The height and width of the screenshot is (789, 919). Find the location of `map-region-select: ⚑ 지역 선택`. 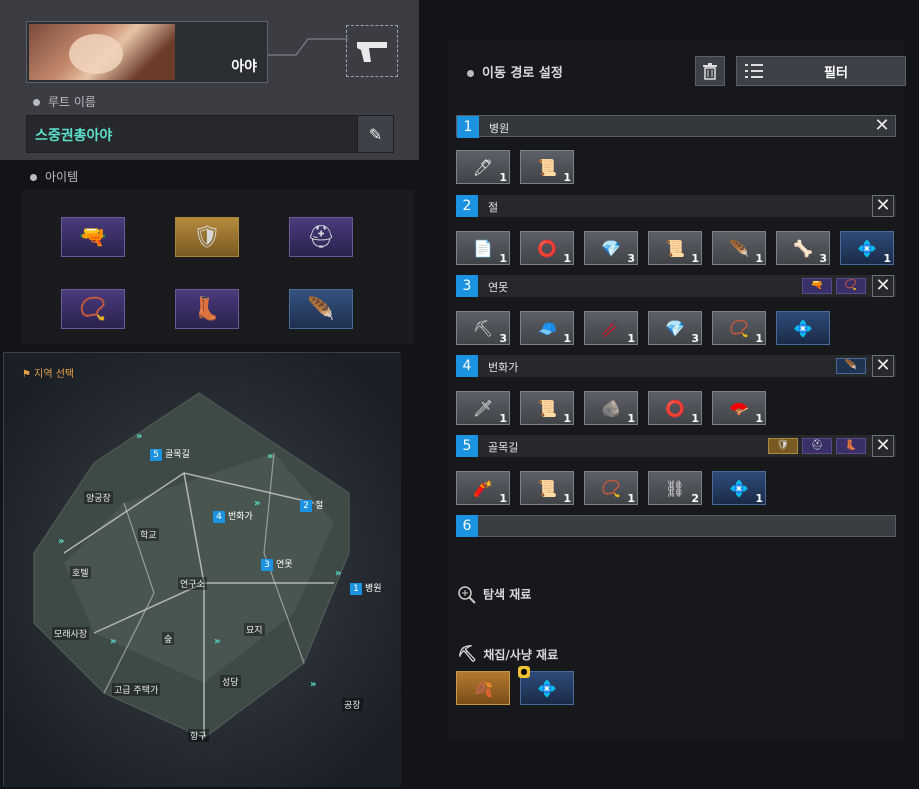

map-region-select: ⚑ 지역 선택 is located at coordinates (48, 372).